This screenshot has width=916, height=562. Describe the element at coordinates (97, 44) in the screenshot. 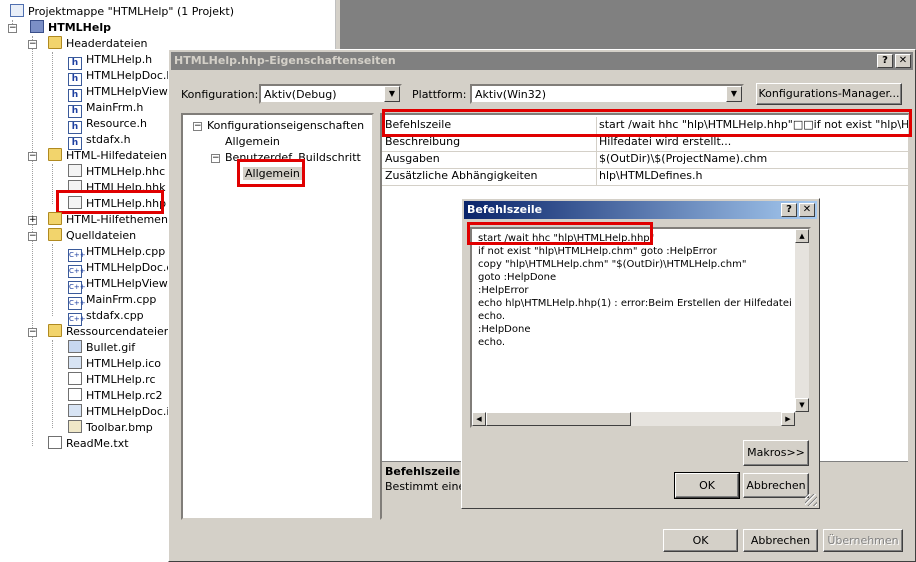

I see `folder-headers: Headerdateien` at that location.